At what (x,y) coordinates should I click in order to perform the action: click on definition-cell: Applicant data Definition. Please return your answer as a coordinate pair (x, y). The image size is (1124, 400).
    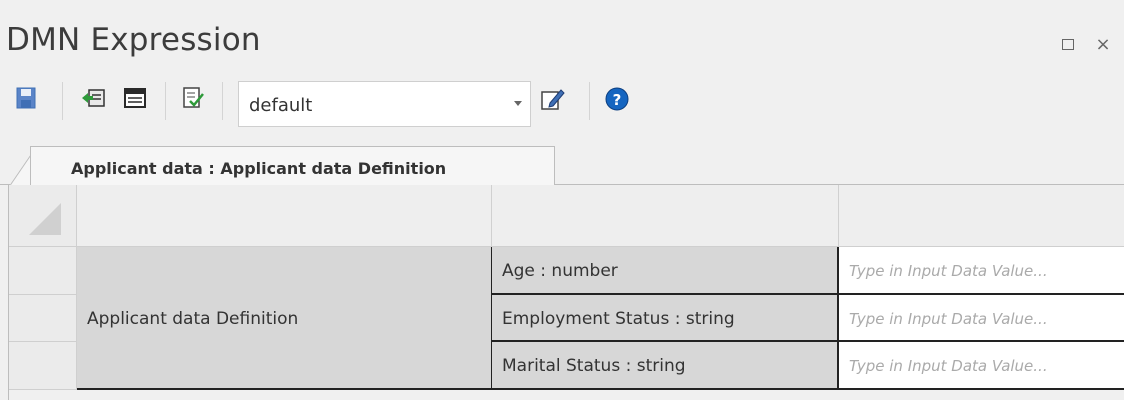
    Looking at the image, I should click on (284, 318).